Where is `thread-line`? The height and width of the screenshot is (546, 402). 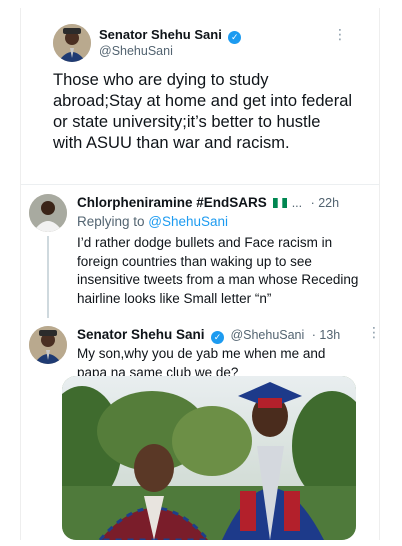
thread-line is located at coordinates (48, 277).